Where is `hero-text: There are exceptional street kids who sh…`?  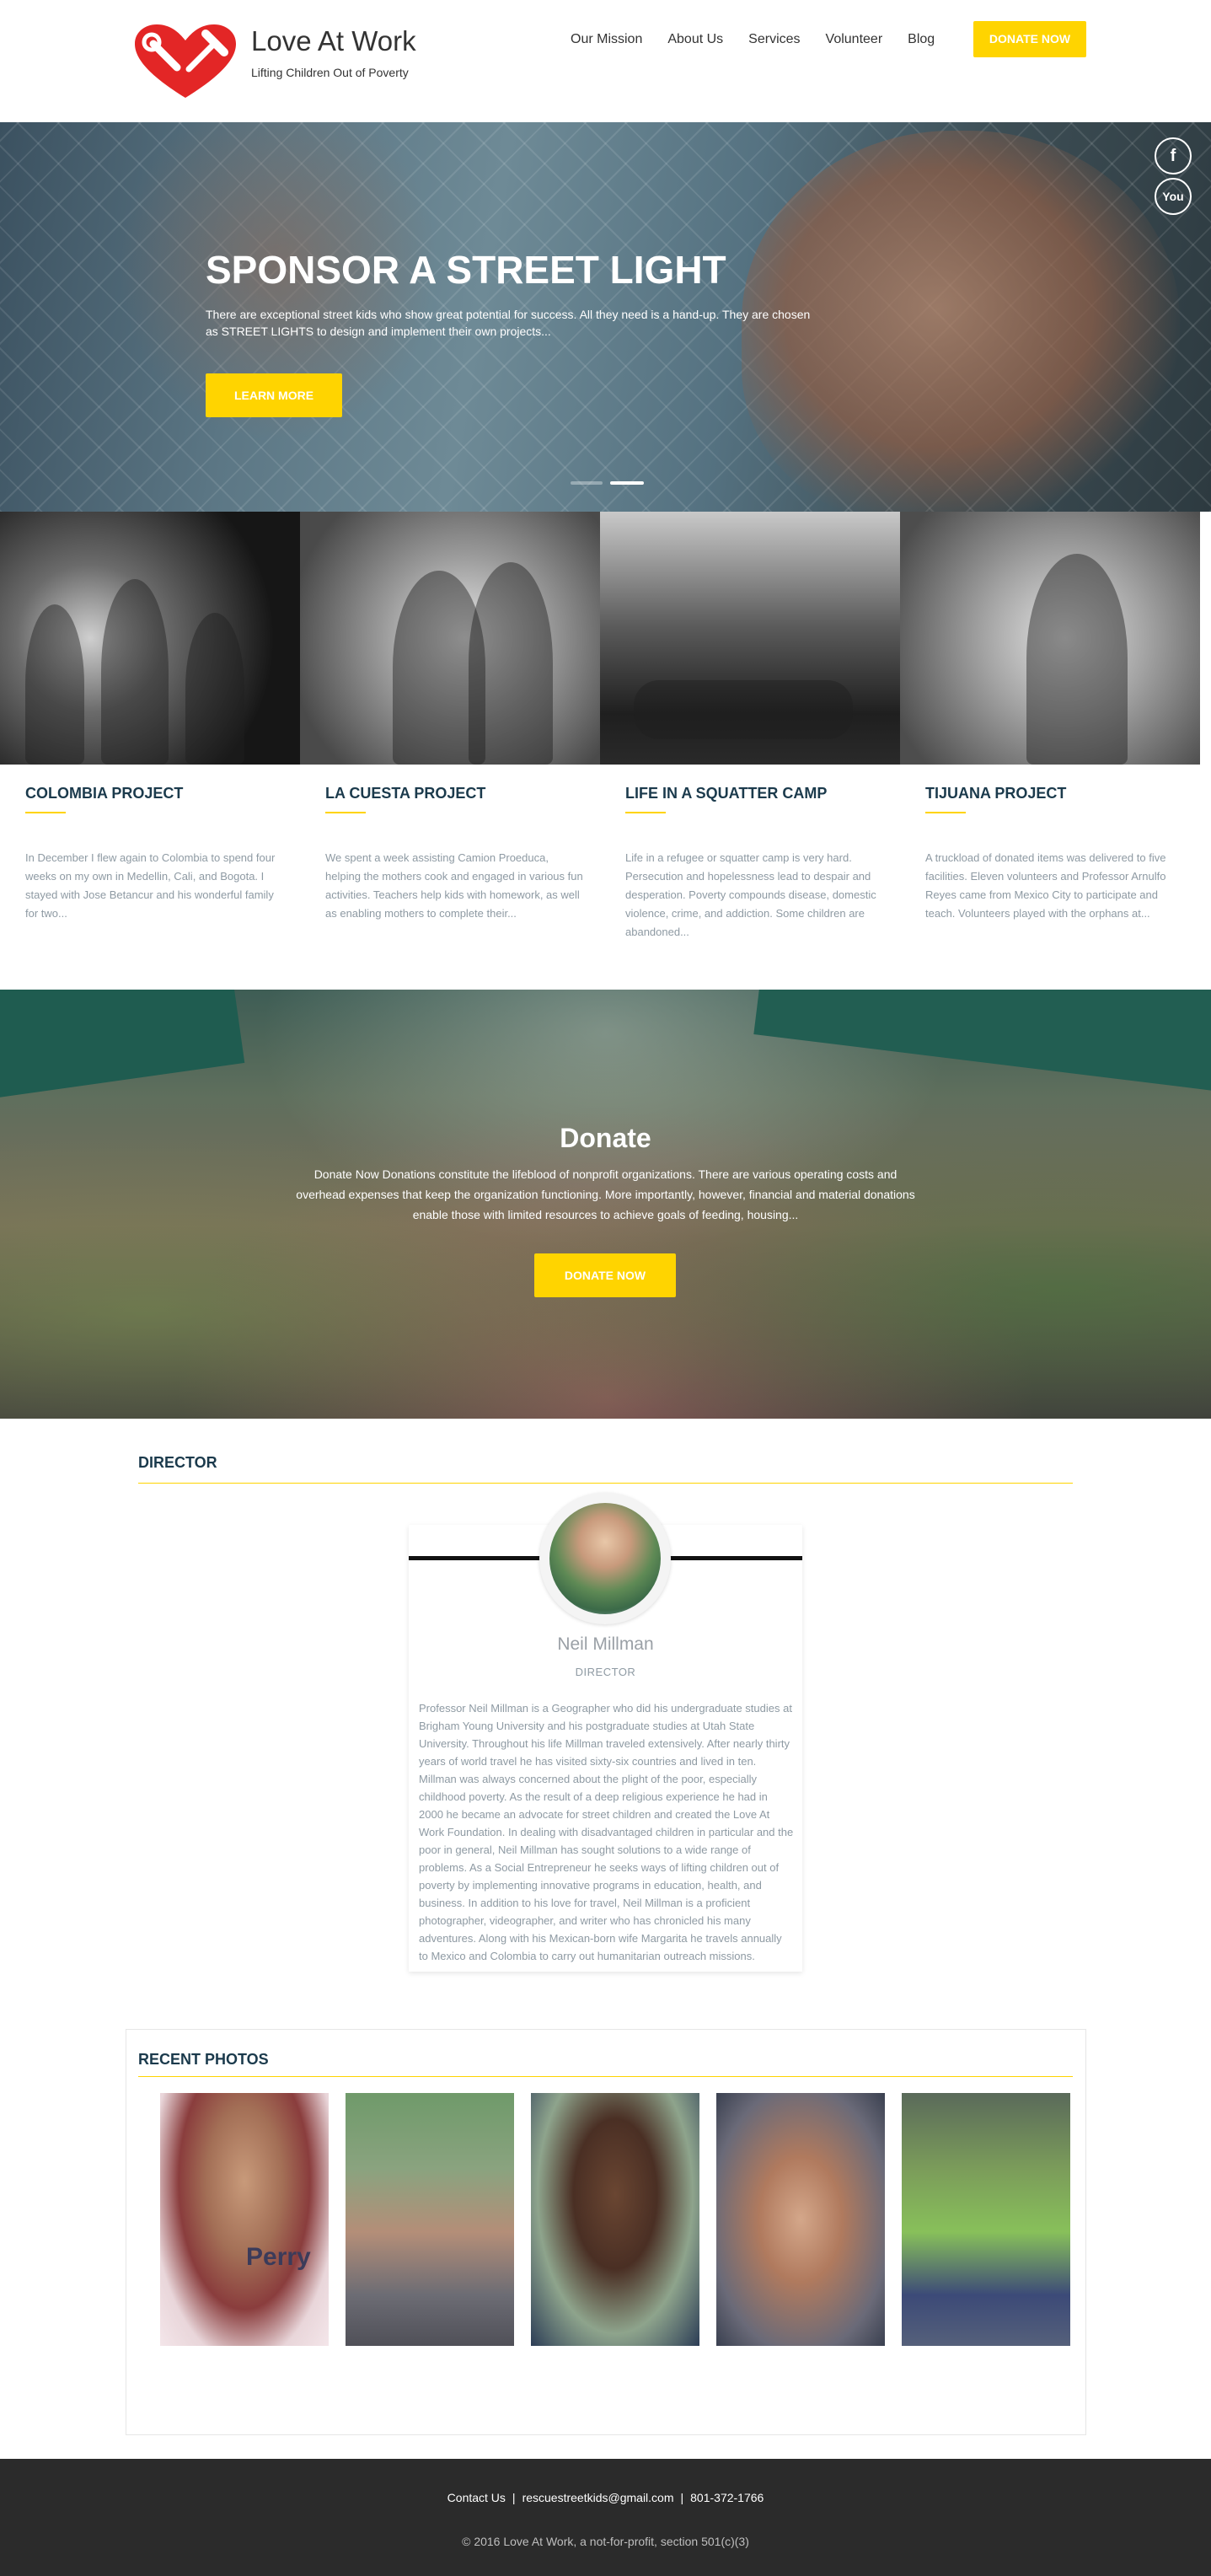
hero-text: There are exceptional street kids who sh… is located at coordinates (508, 323).